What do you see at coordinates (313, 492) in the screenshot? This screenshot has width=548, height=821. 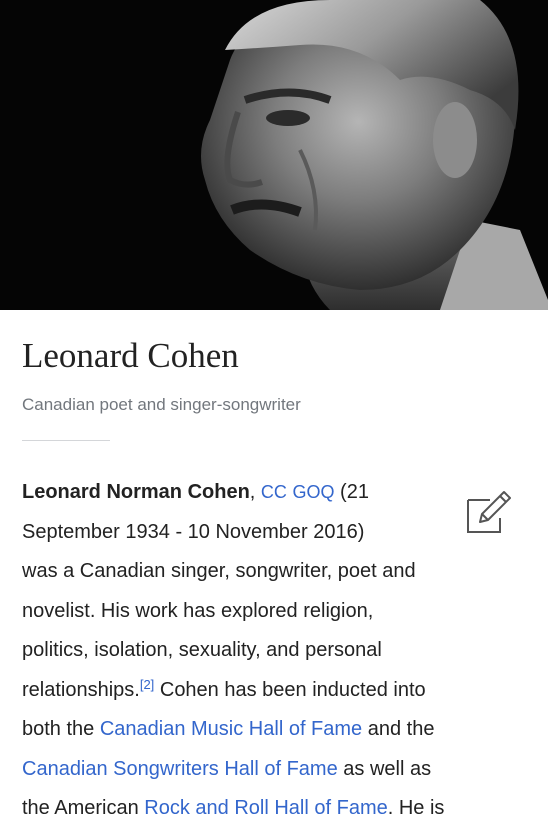 I see `honour-link-goq: GOQ` at bounding box center [313, 492].